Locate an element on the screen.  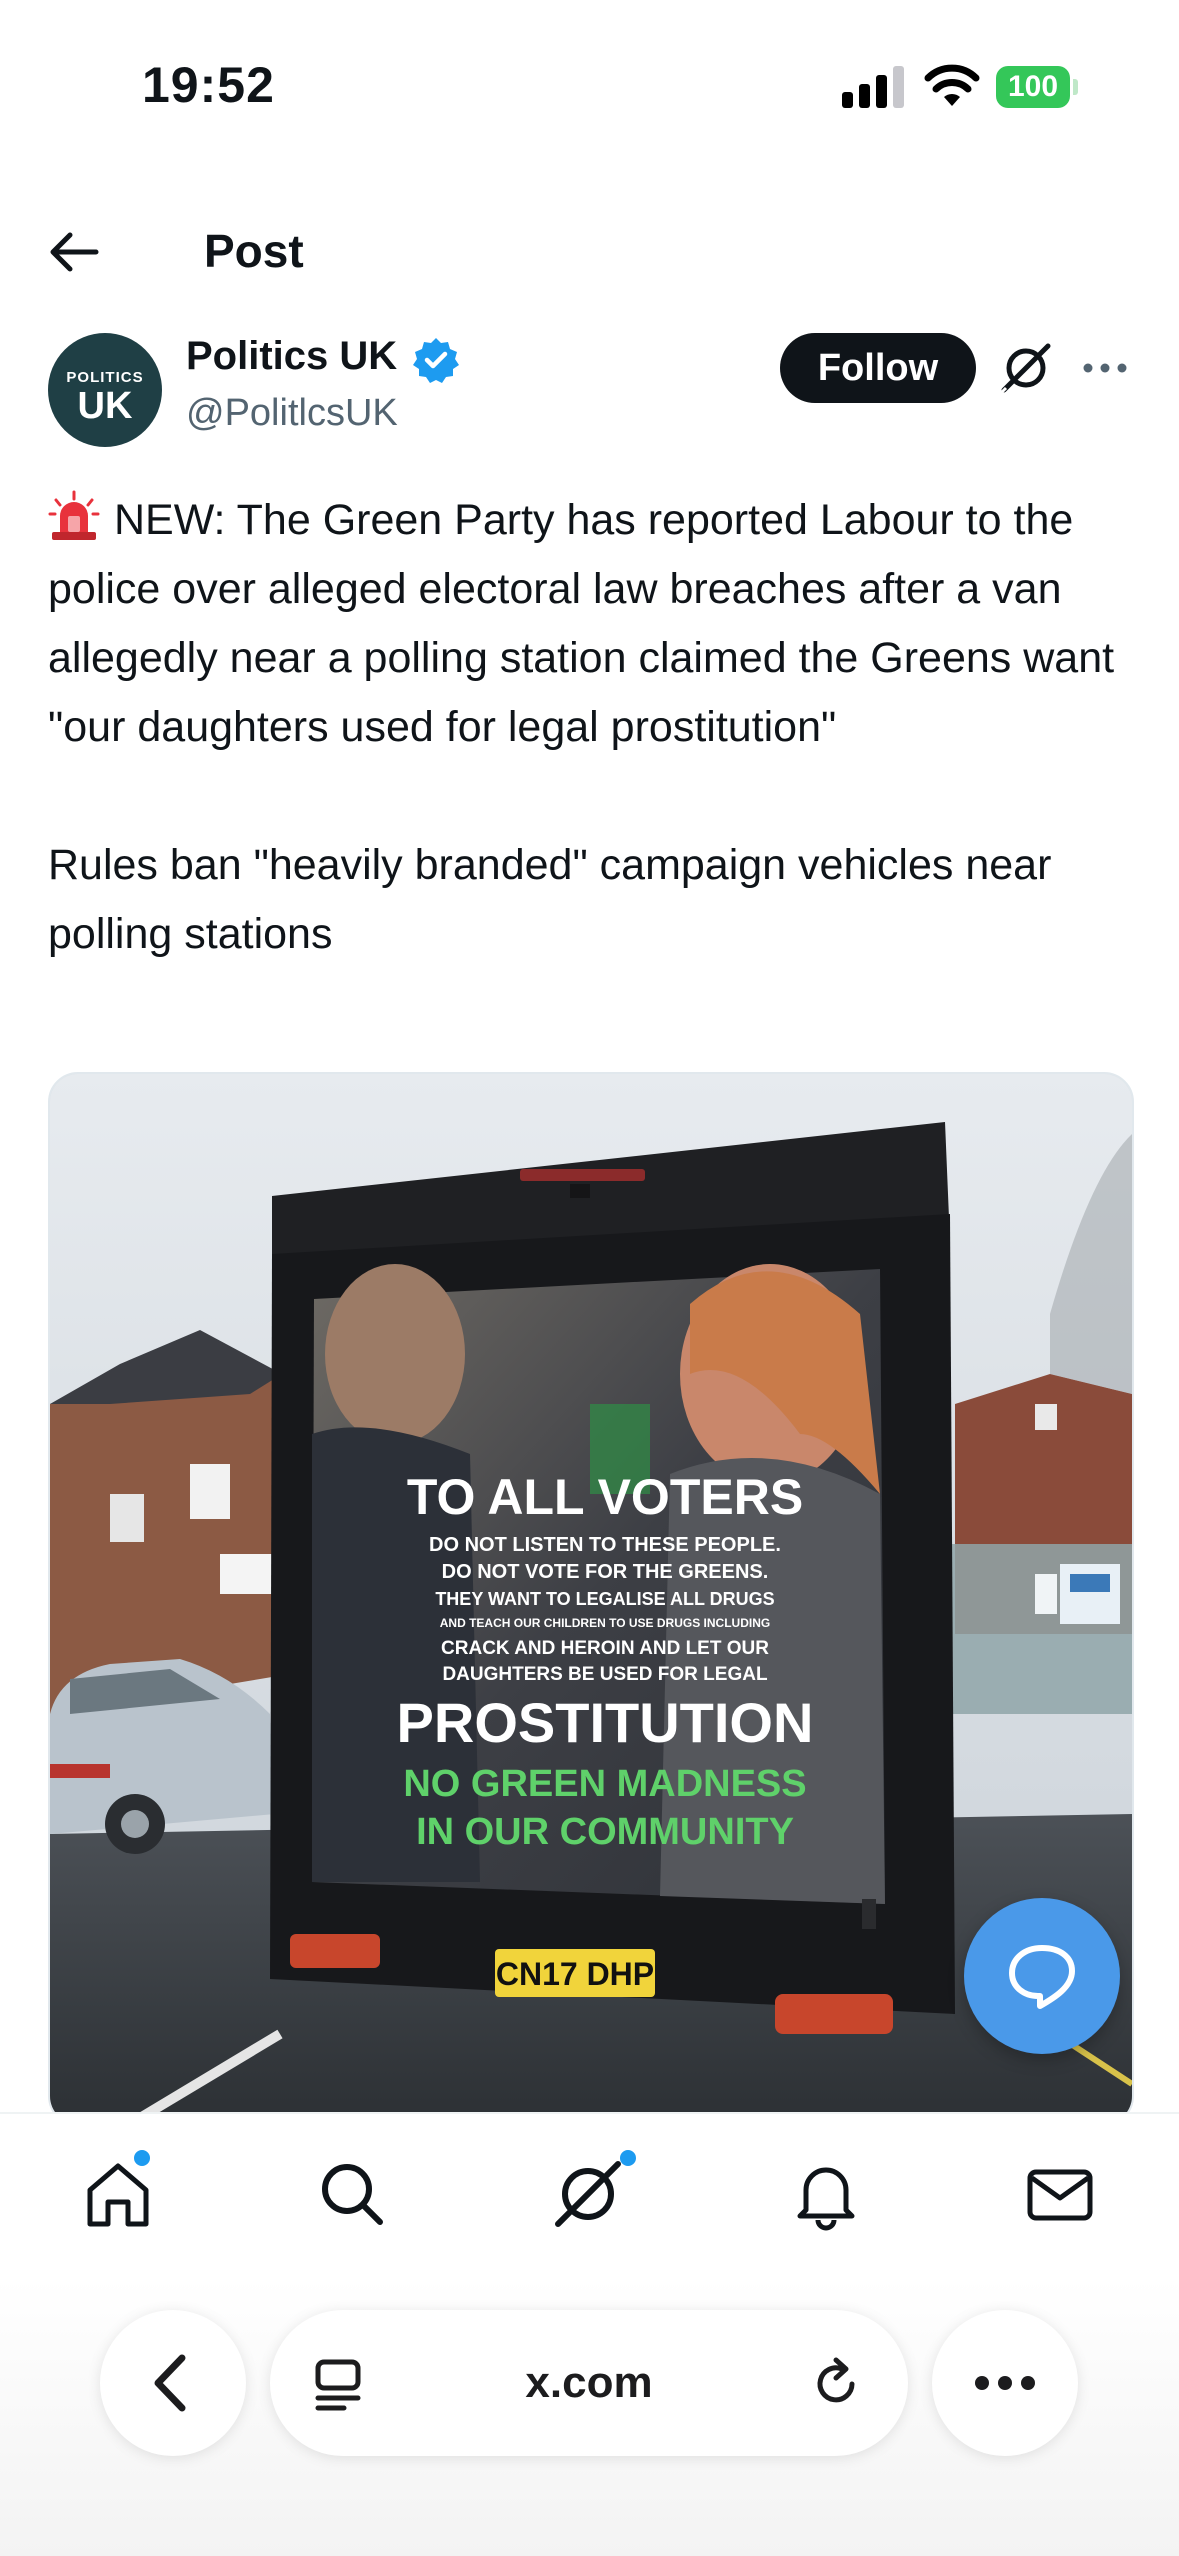
battery-level: 100 is located at coordinates (1033, 86).